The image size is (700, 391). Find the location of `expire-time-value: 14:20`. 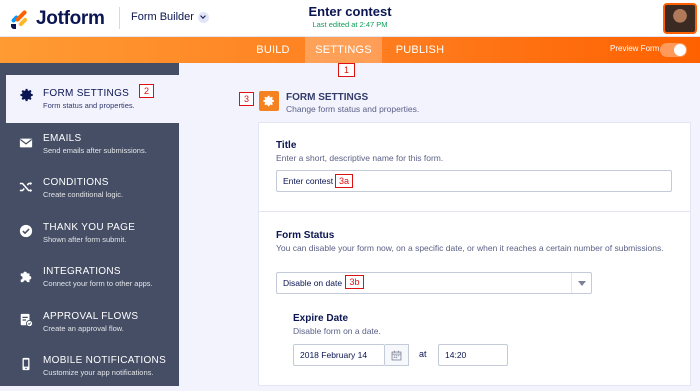

expire-time-value: 14:20 is located at coordinates (456, 355).